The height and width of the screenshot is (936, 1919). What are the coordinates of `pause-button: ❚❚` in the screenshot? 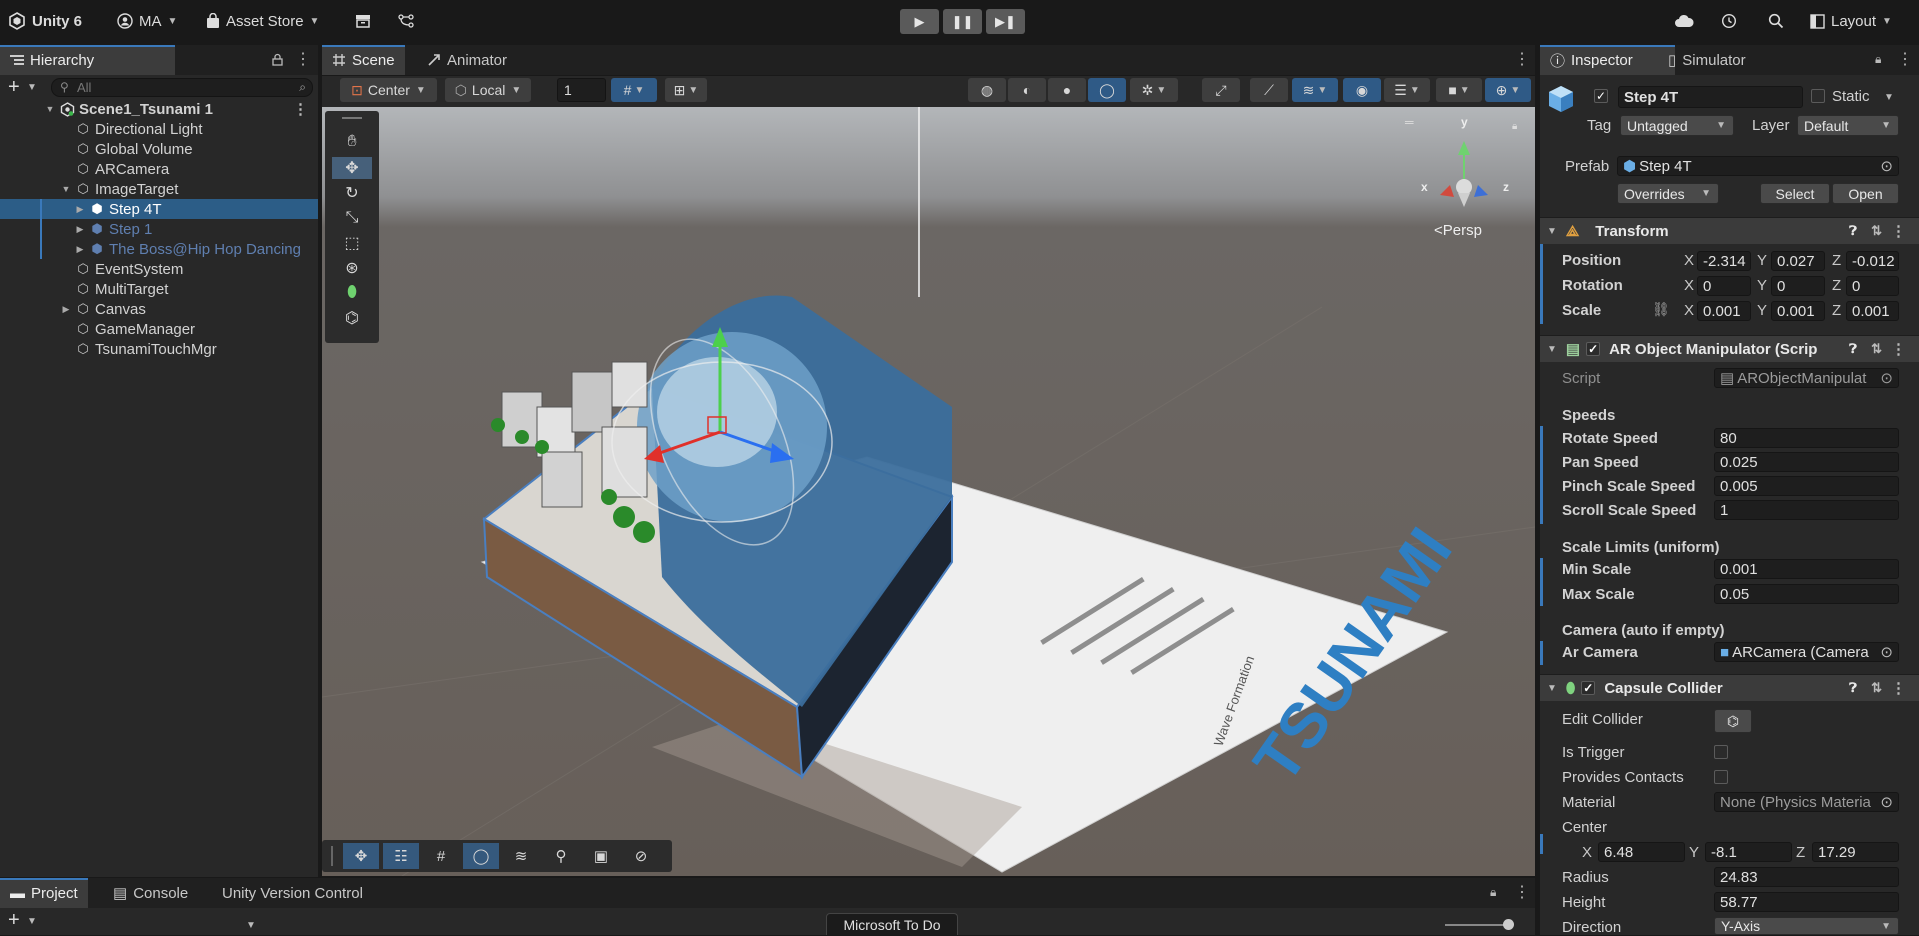 It's located at (962, 21).